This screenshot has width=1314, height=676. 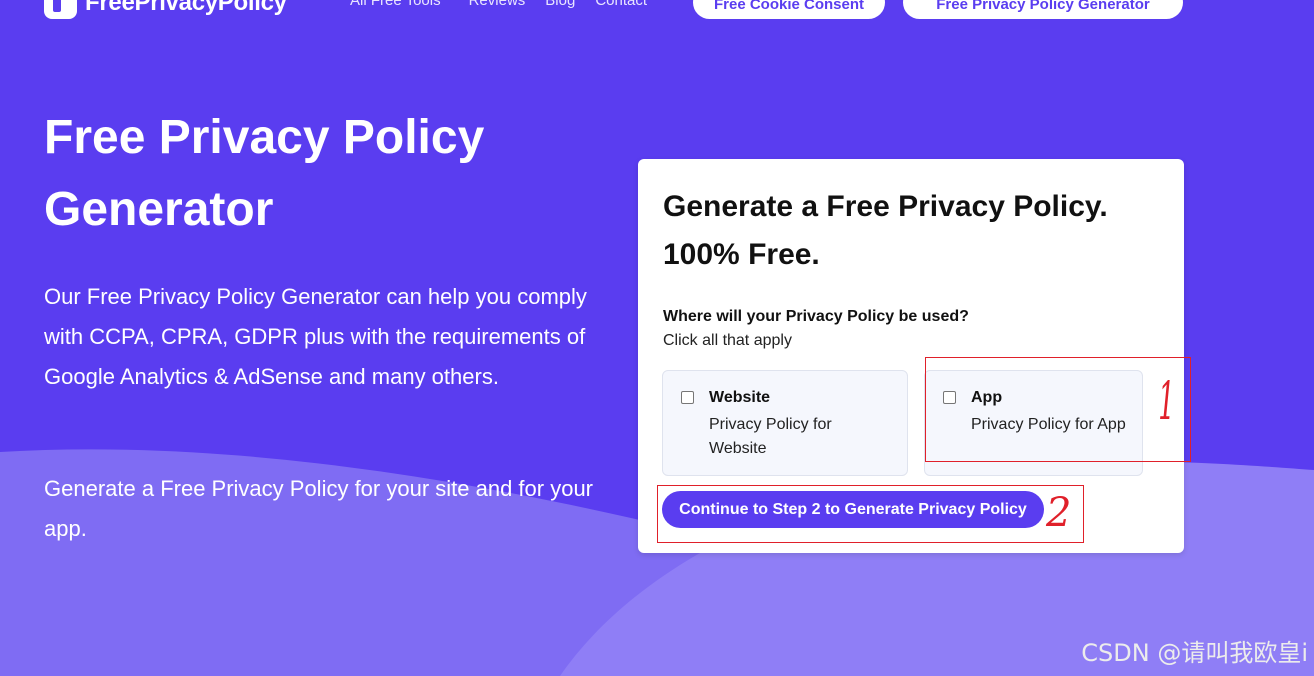 I want to click on watermark: CSDN @请叫我欧皇i, so click(x=1194, y=653).